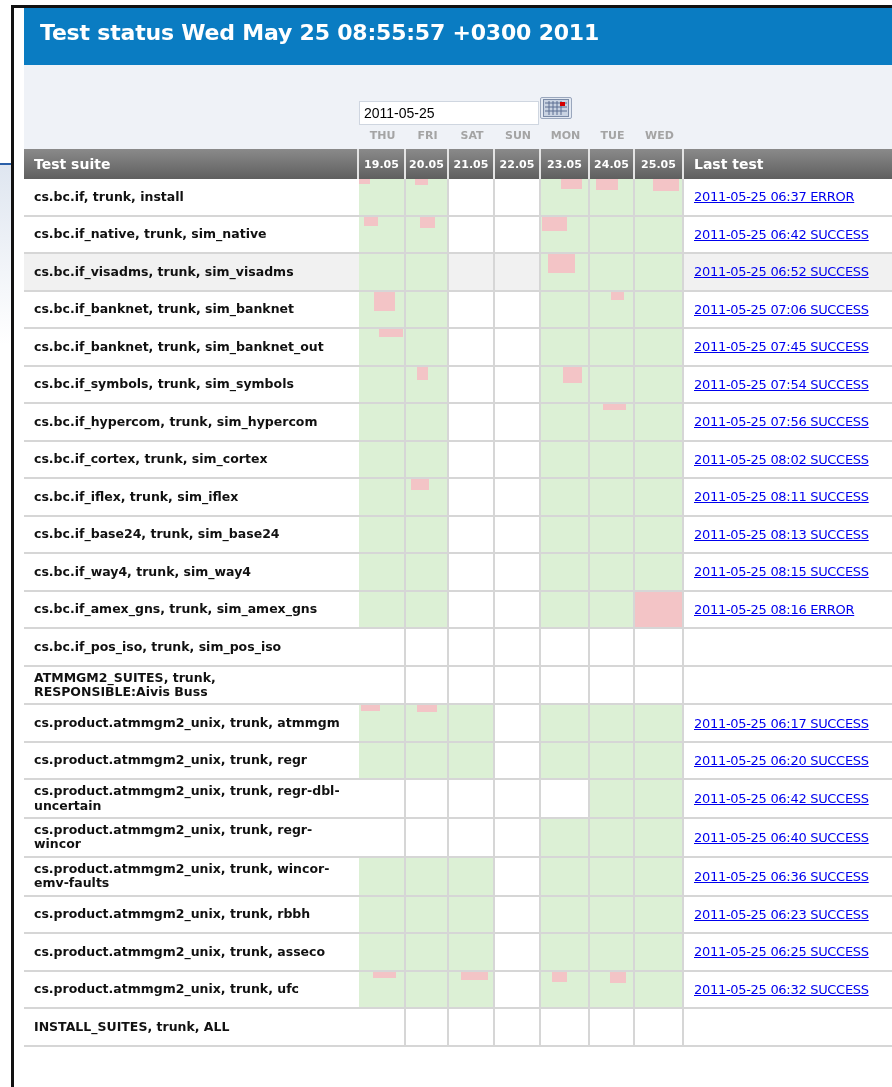 The width and height of the screenshot is (892, 1087). What do you see at coordinates (472, 136) in the screenshot?
I see `weekday-label: SAT` at bounding box center [472, 136].